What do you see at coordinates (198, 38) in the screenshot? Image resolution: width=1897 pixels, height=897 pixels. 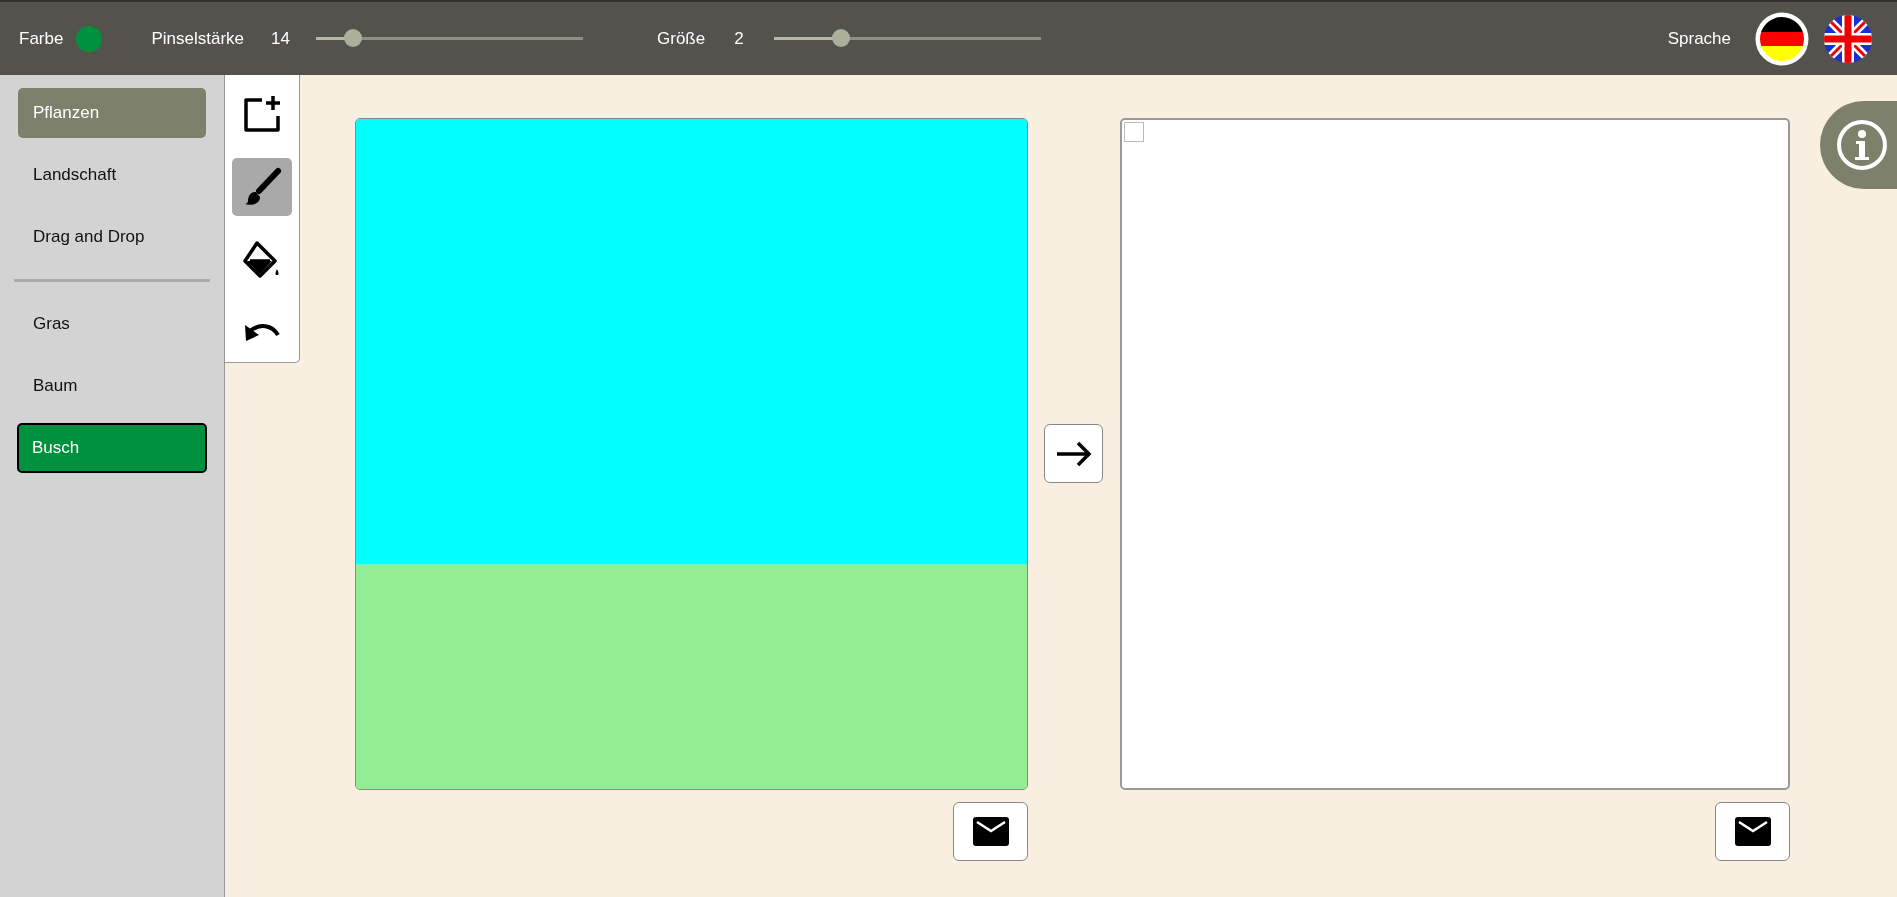 I see `slider-label: Pinselstärke` at bounding box center [198, 38].